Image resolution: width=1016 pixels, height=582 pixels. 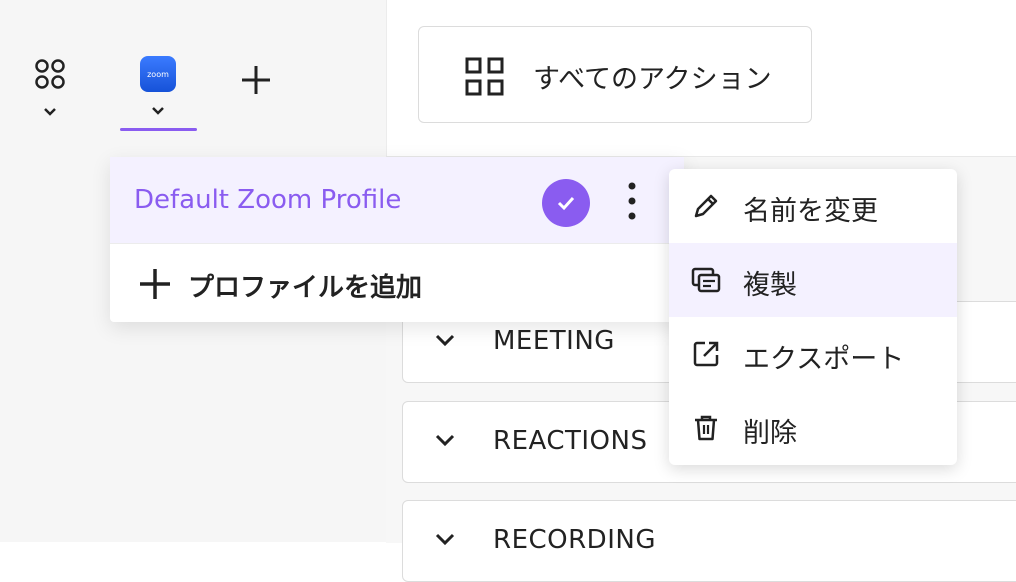 What do you see at coordinates (566, 203) in the screenshot?
I see `checkmark-icon` at bounding box center [566, 203].